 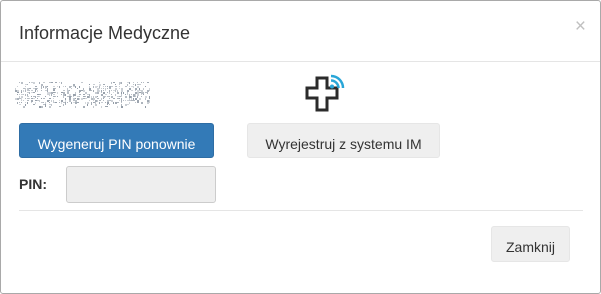 I want to click on close-icon: ×, so click(x=580, y=27).